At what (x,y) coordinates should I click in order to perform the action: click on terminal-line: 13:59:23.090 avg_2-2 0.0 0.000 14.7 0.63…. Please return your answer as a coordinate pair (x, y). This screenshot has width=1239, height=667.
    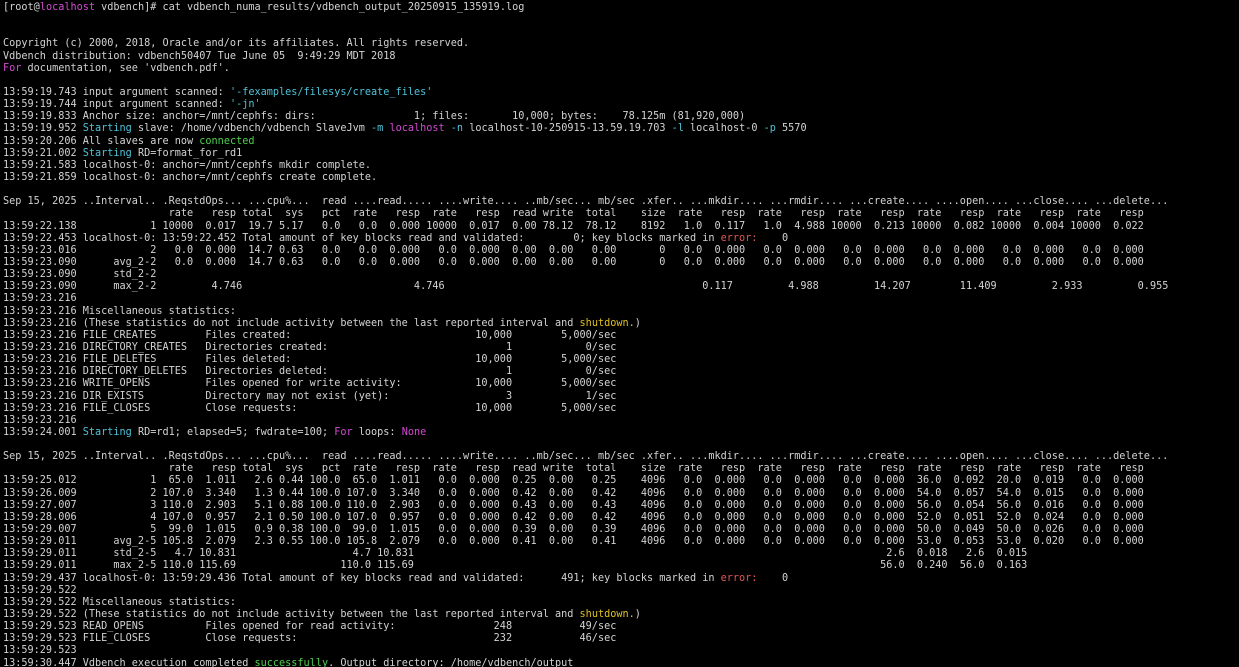
    Looking at the image, I should click on (620, 263).